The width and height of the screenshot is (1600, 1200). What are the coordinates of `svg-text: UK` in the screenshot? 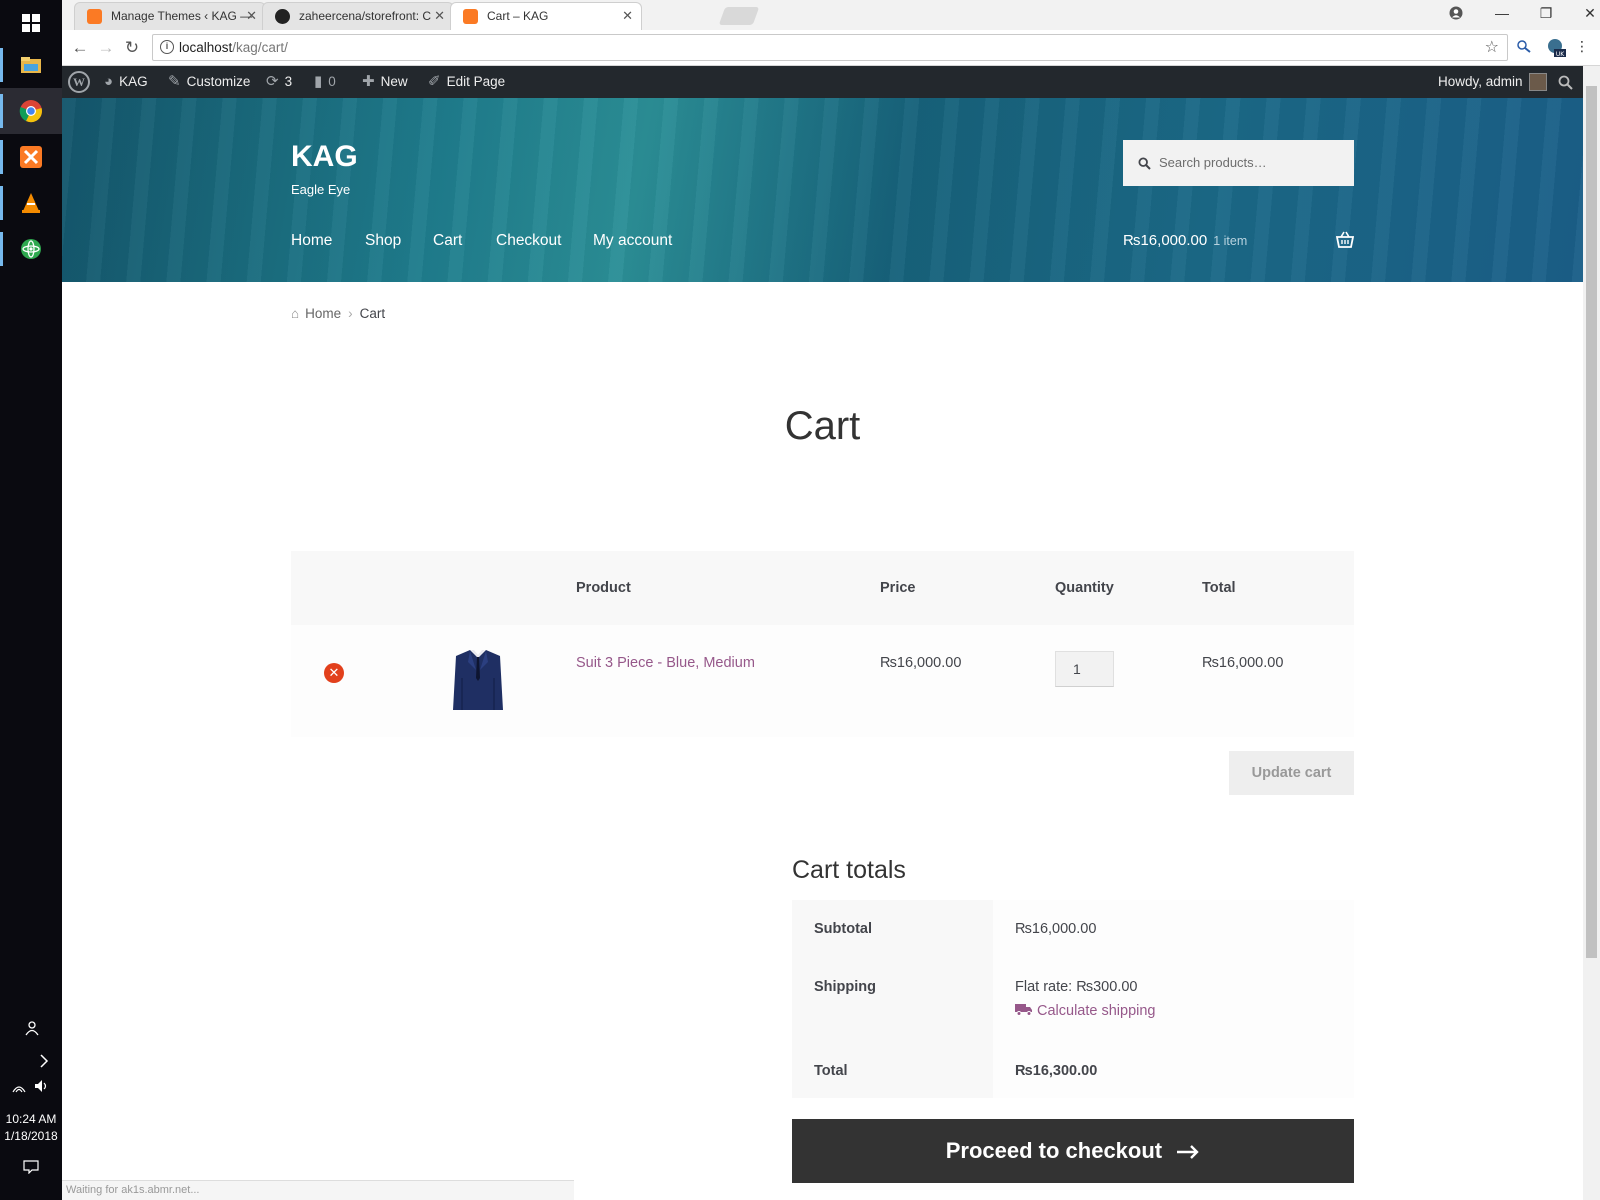 It's located at (1560, 54).